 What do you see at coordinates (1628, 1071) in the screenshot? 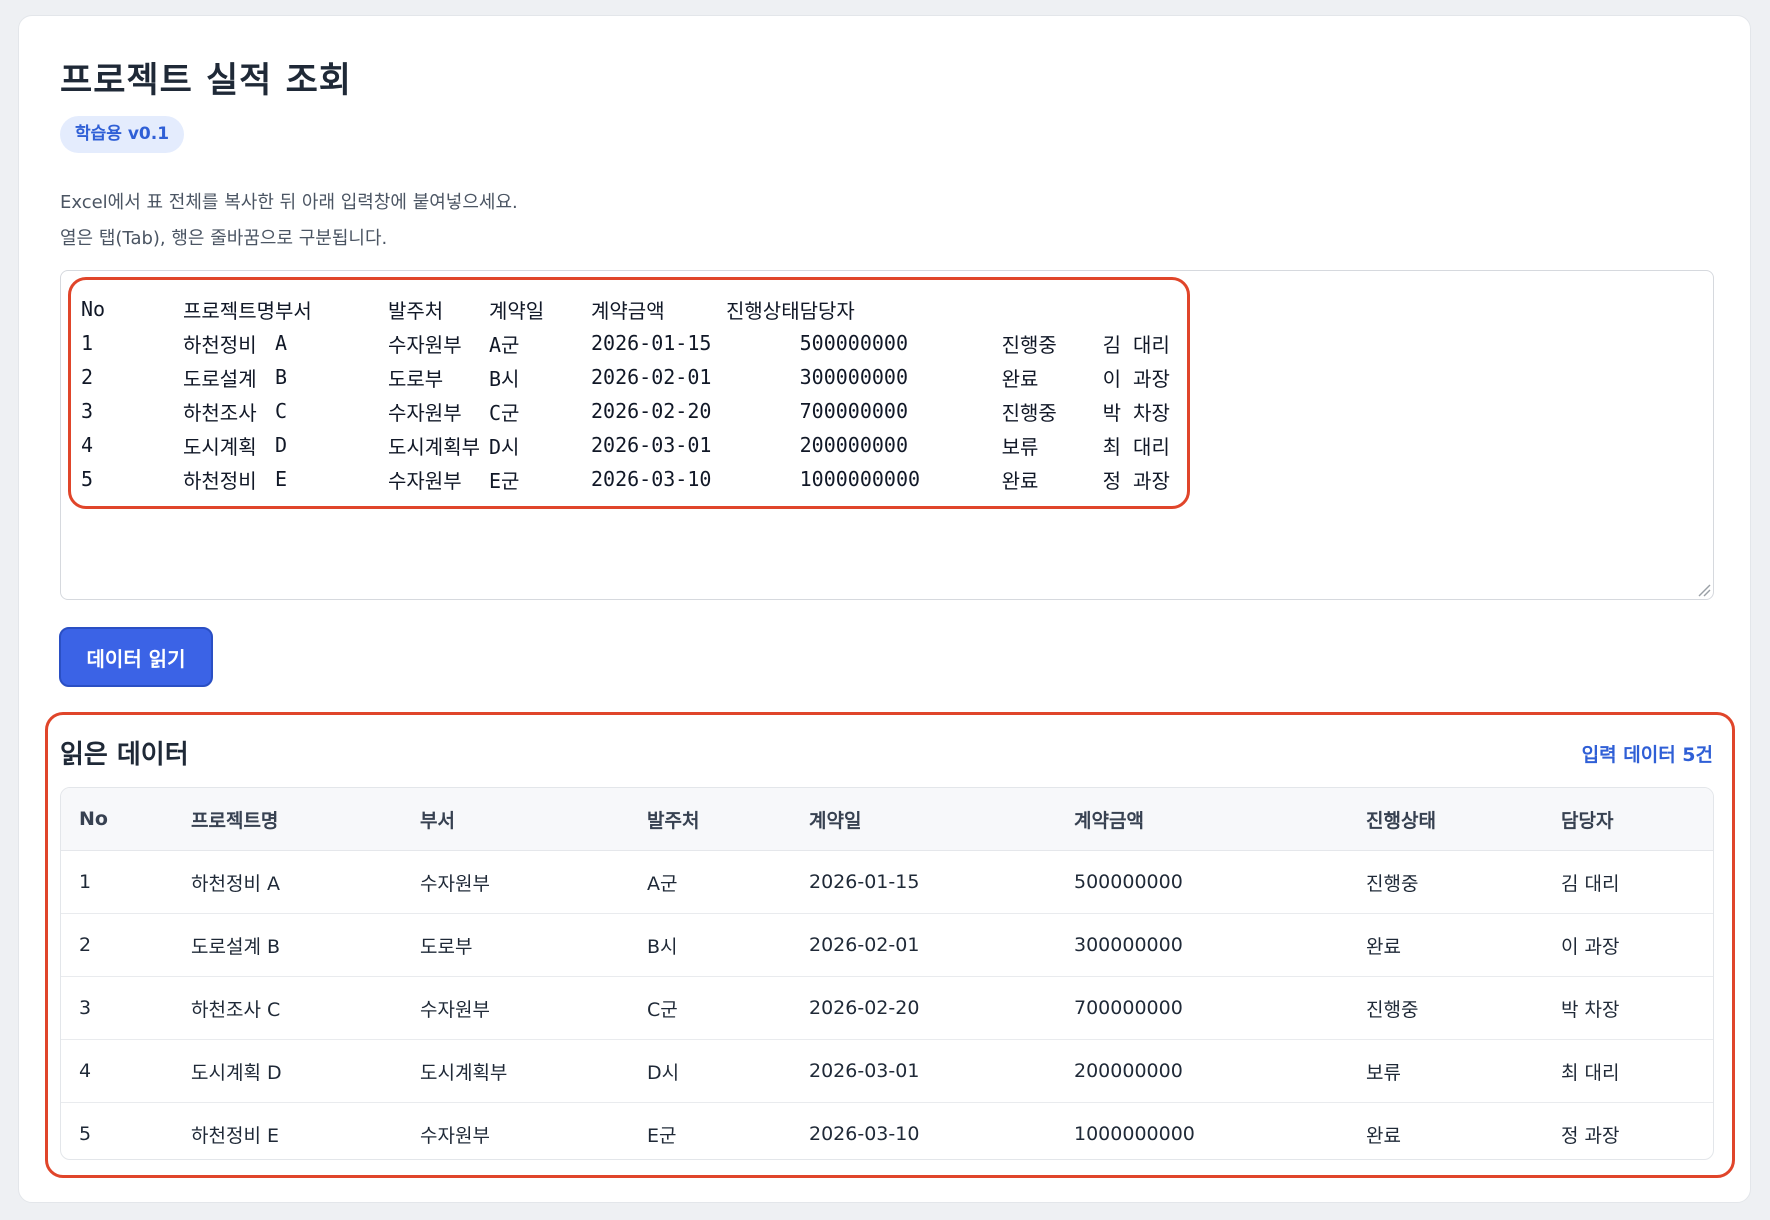
I see `table-cell: 최 대리` at bounding box center [1628, 1071].